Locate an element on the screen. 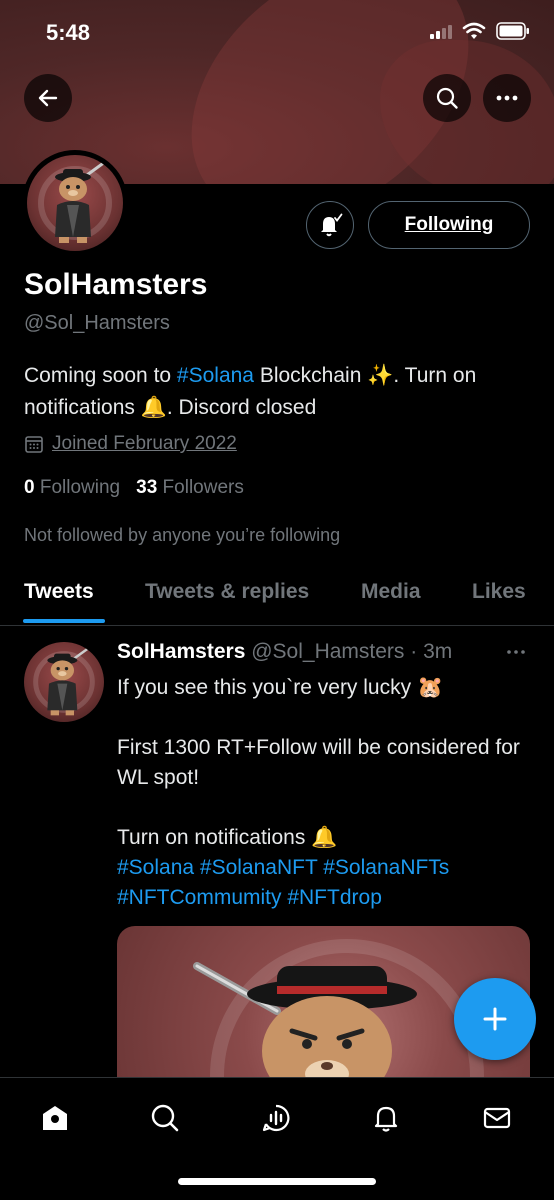  arrow-left-icon is located at coordinates (48, 98).